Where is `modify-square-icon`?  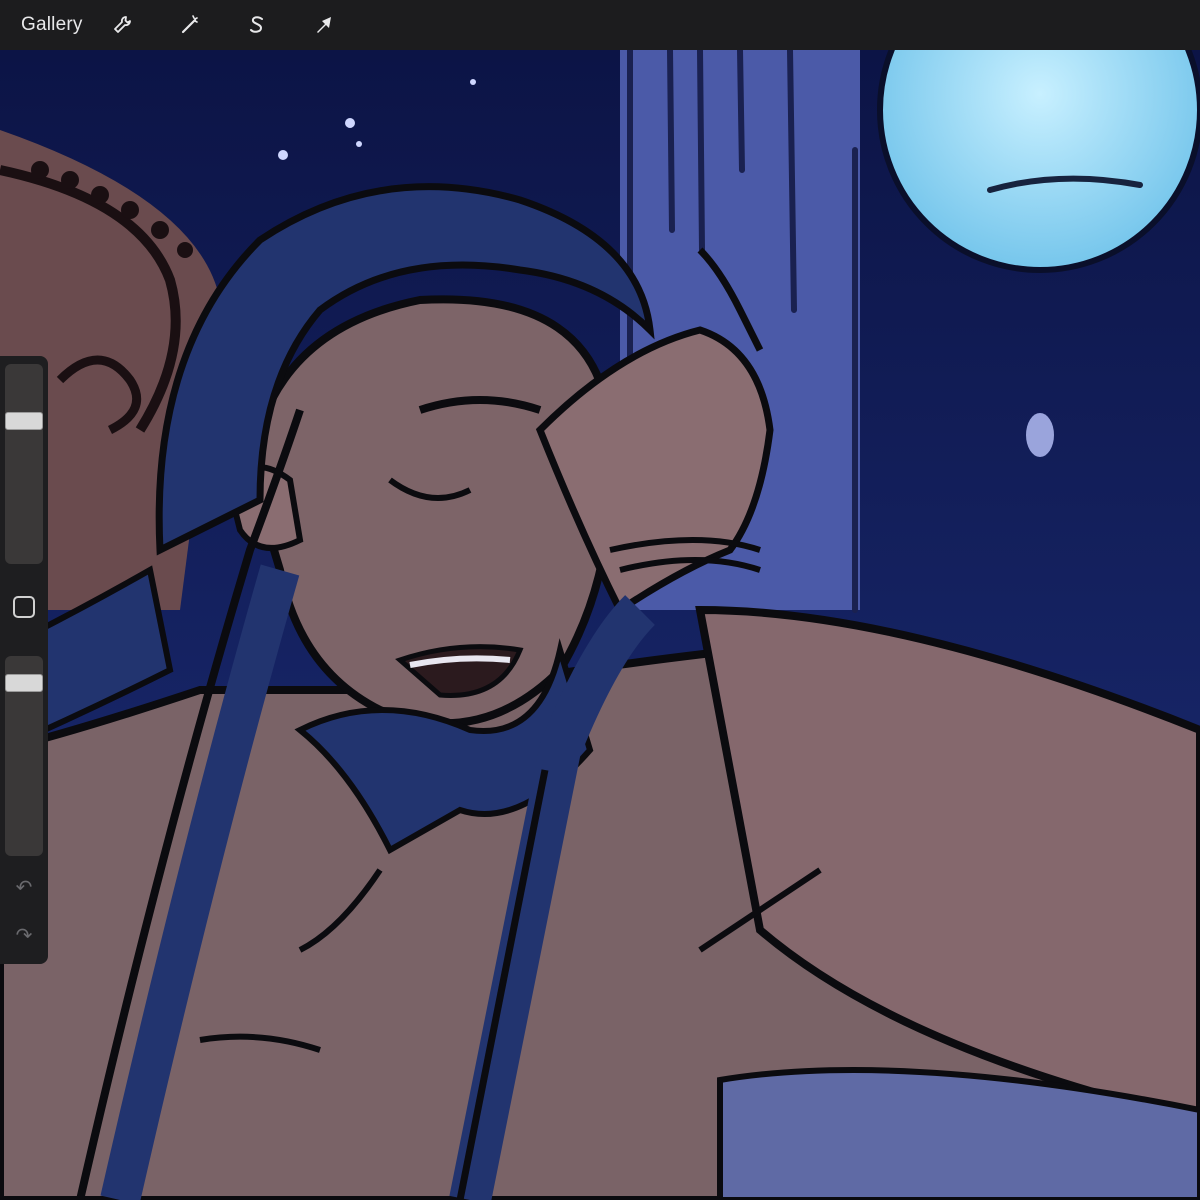 modify-square-icon is located at coordinates (24, 607).